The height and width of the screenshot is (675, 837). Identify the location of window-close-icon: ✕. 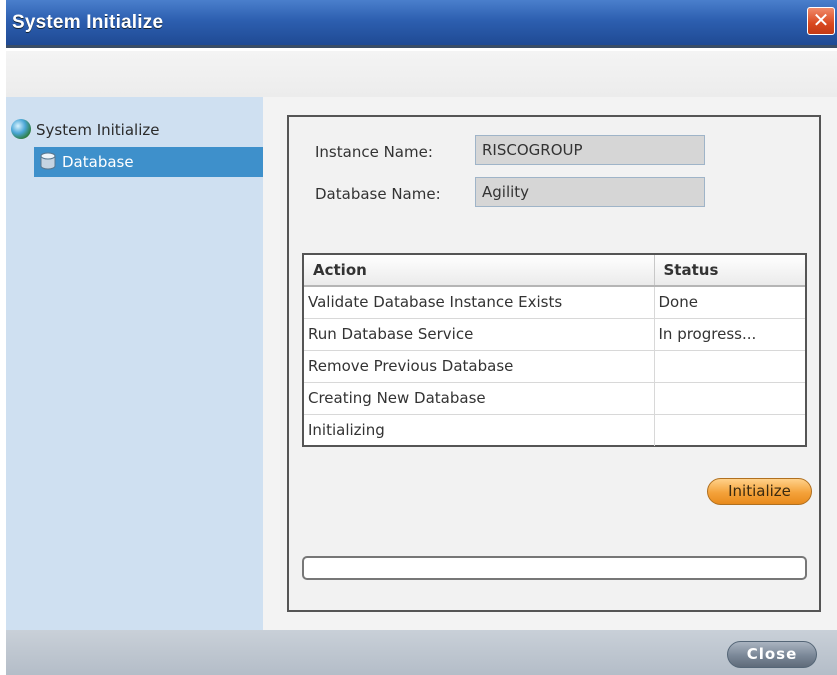
(821, 21).